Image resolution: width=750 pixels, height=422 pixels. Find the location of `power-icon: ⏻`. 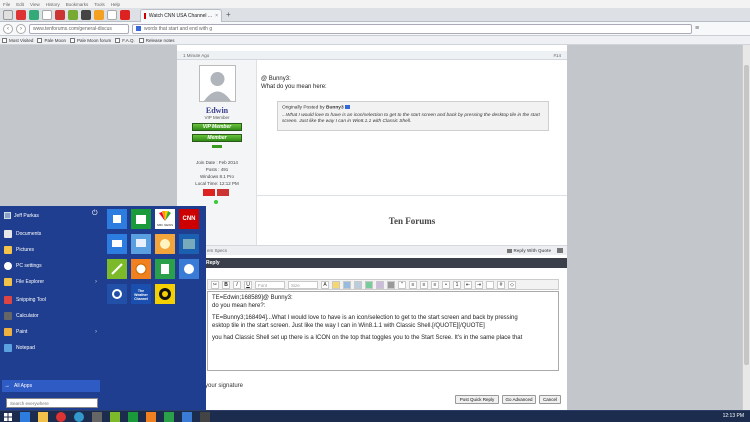

power-icon: ⏻ is located at coordinates (95, 214).